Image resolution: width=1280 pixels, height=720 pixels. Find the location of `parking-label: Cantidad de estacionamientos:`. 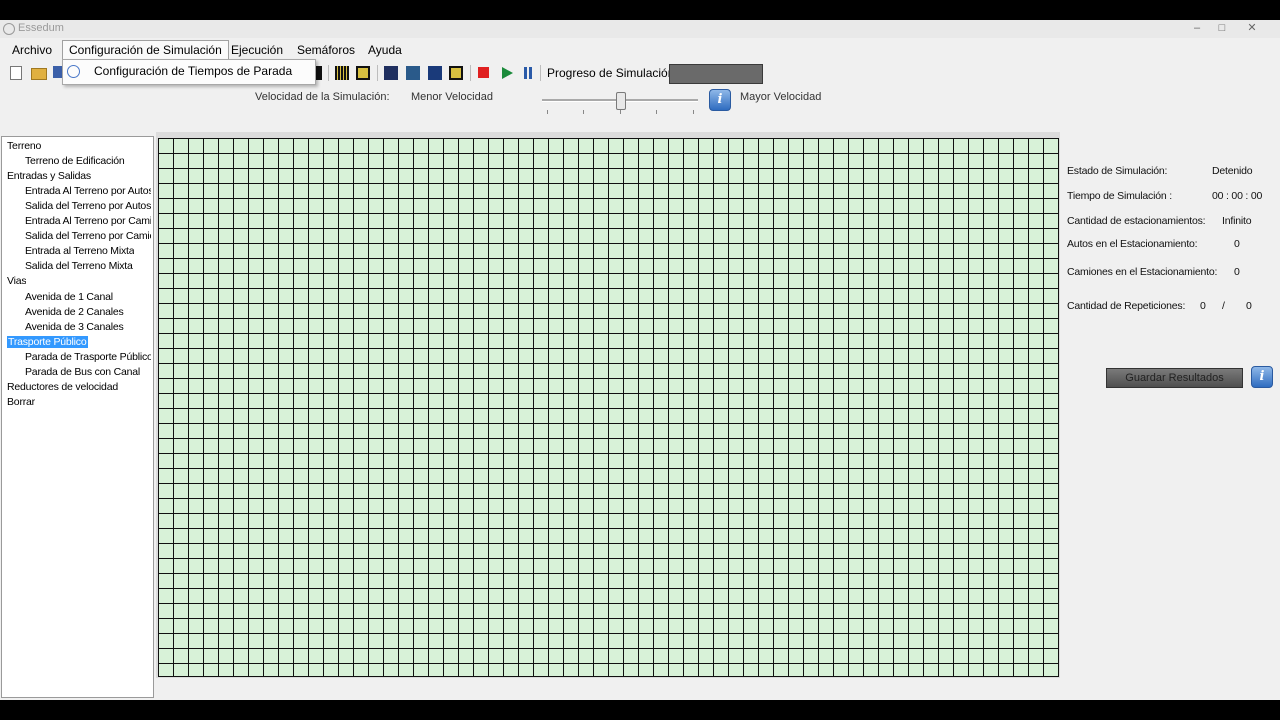

parking-label: Cantidad de estacionamientos: is located at coordinates (1136, 221).